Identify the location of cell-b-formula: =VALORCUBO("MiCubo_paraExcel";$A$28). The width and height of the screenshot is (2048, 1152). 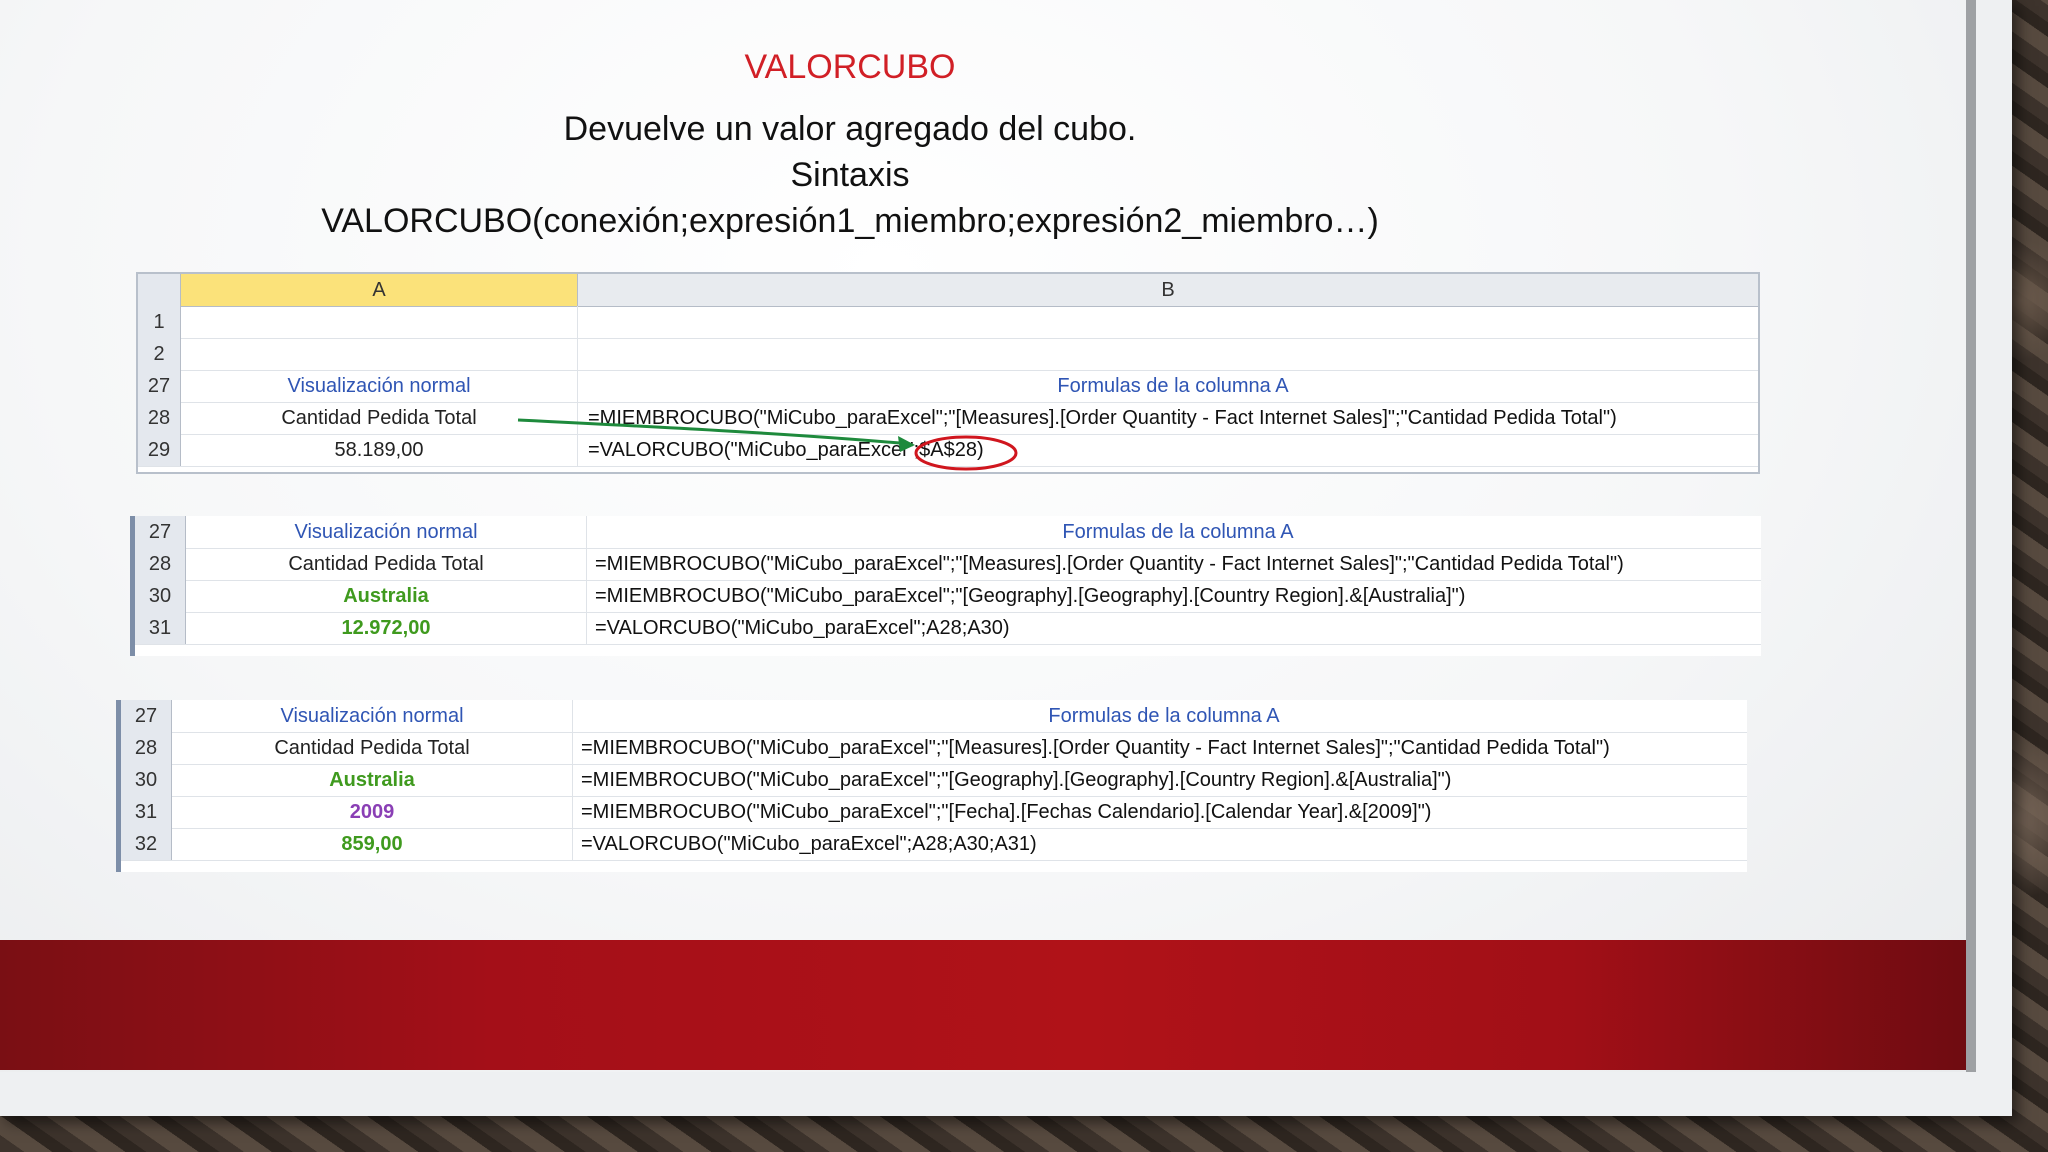
(1171, 450).